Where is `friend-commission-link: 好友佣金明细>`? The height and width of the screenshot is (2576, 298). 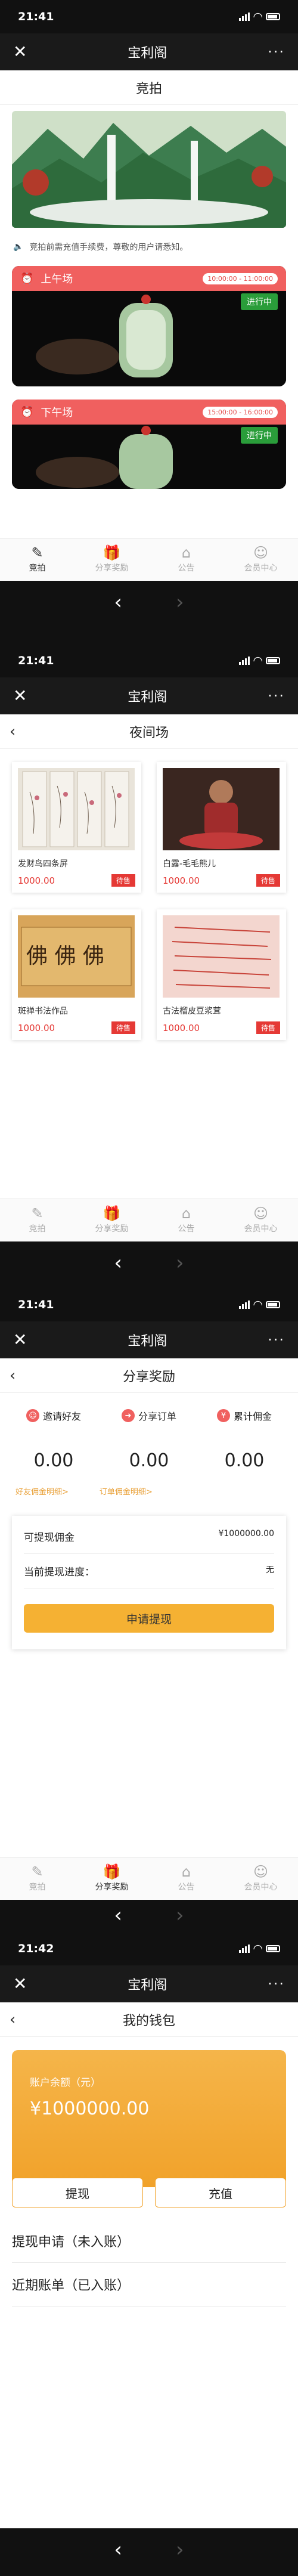 friend-commission-link: 好友佣金明细> is located at coordinates (42, 1491).